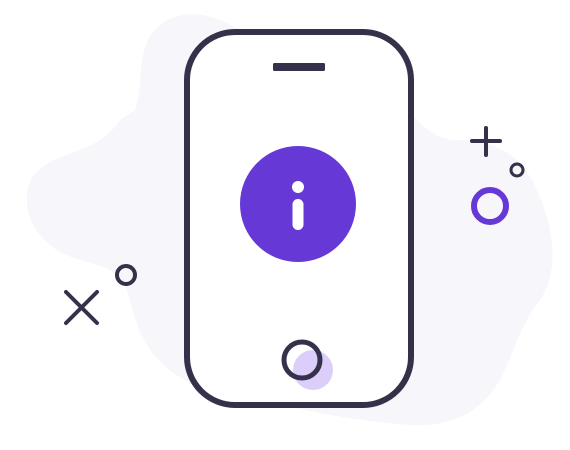 The image size is (570, 450). What do you see at coordinates (81, 307) in the screenshot?
I see `close-icon` at bounding box center [81, 307].